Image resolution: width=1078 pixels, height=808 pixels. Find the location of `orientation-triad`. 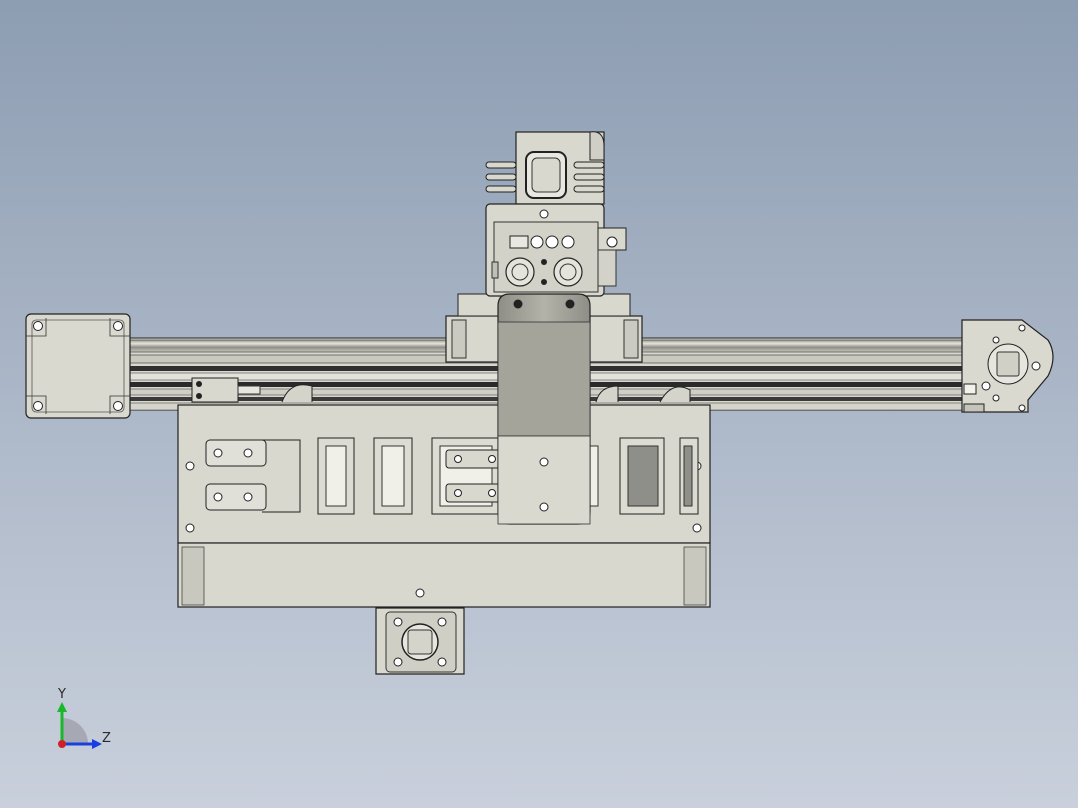

orientation-triad is located at coordinates (79, 725).